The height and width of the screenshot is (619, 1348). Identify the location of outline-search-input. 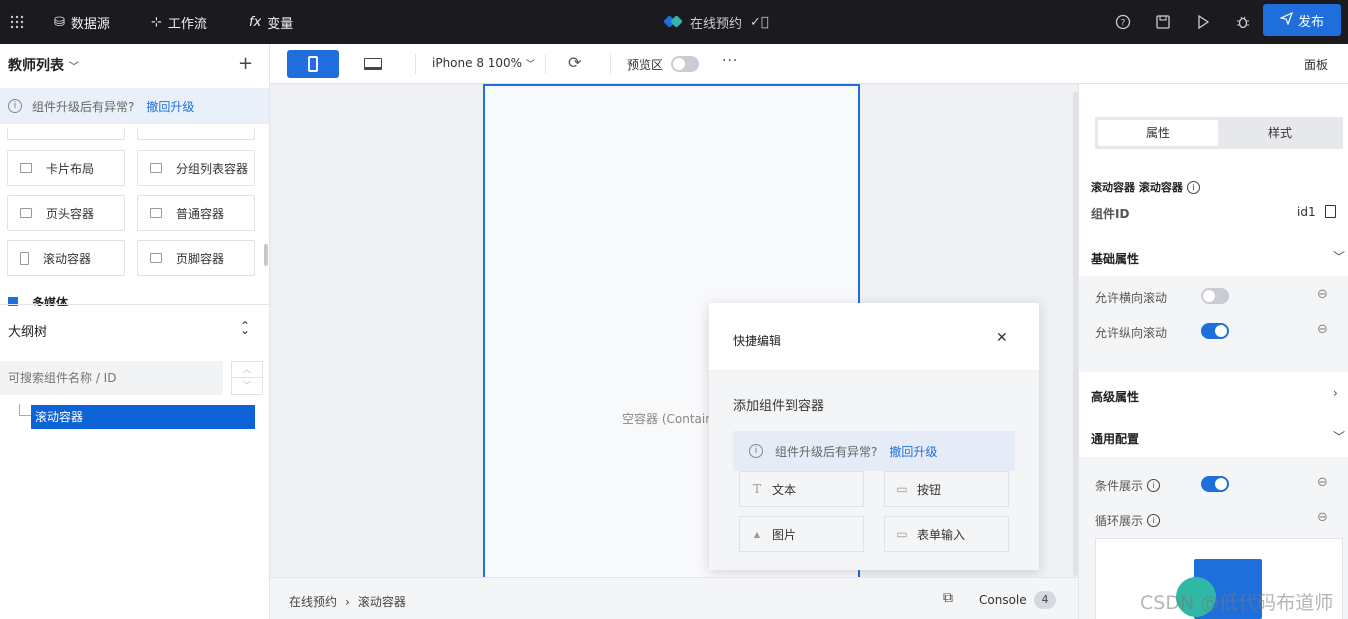
(111, 378).